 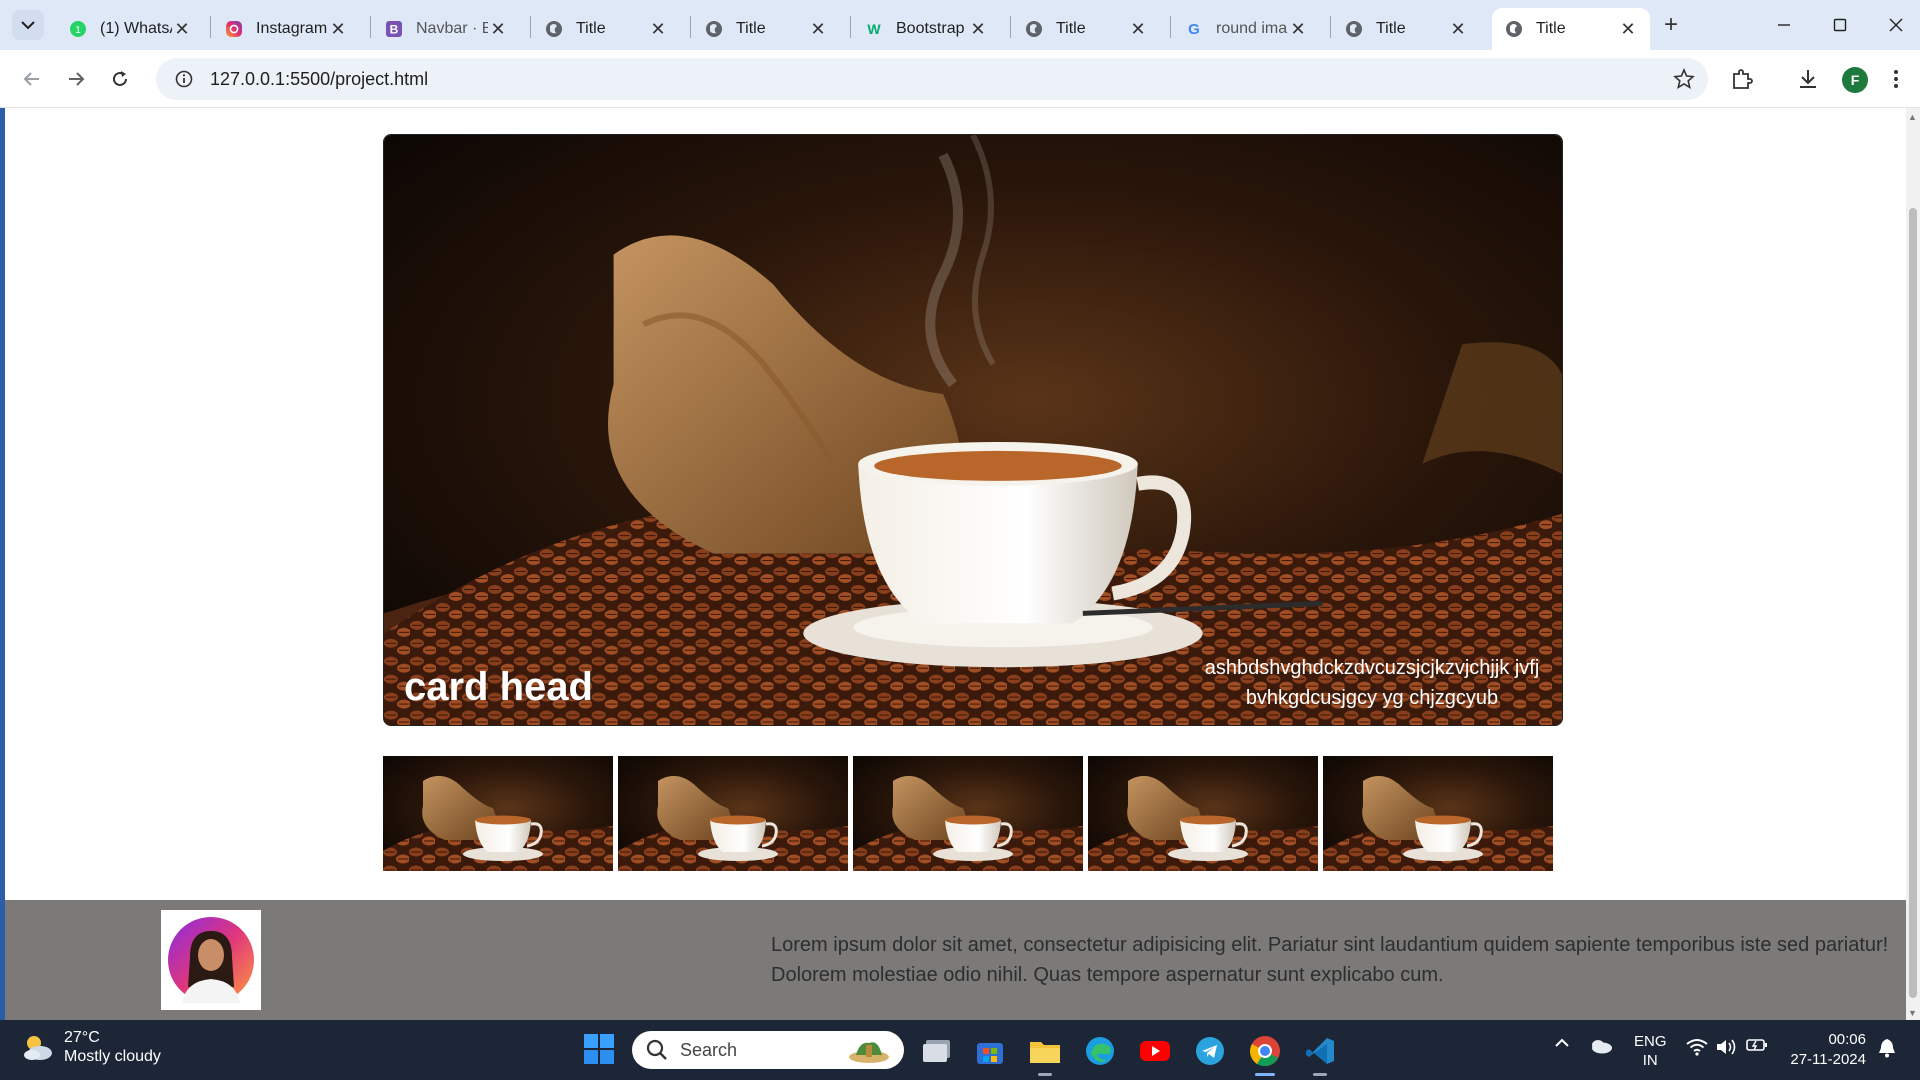 I want to click on address-bar, so click(x=932, y=79).